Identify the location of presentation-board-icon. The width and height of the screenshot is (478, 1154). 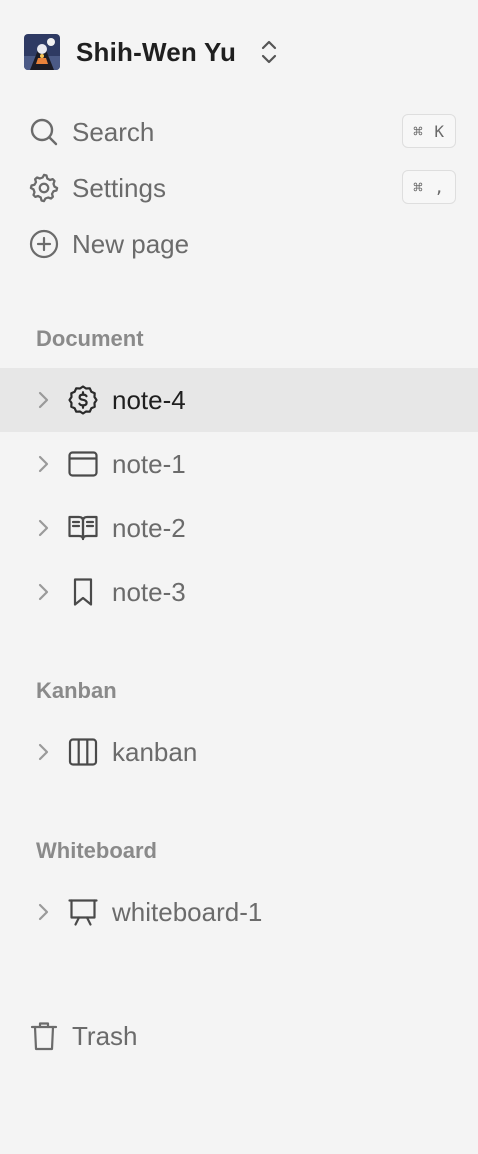
(83, 912).